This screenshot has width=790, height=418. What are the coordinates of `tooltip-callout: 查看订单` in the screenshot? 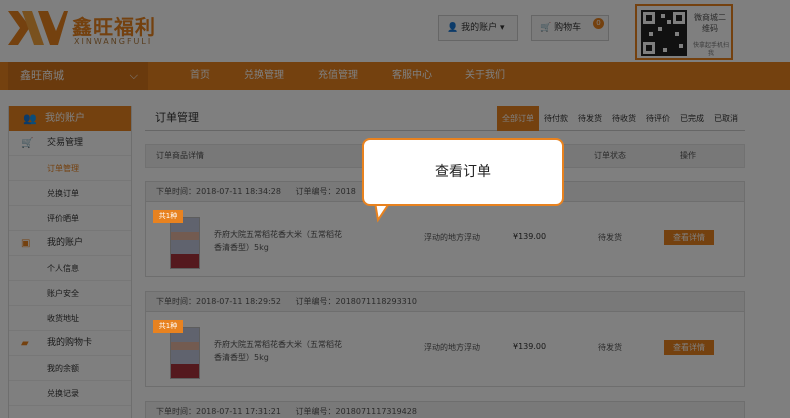 It's located at (463, 172).